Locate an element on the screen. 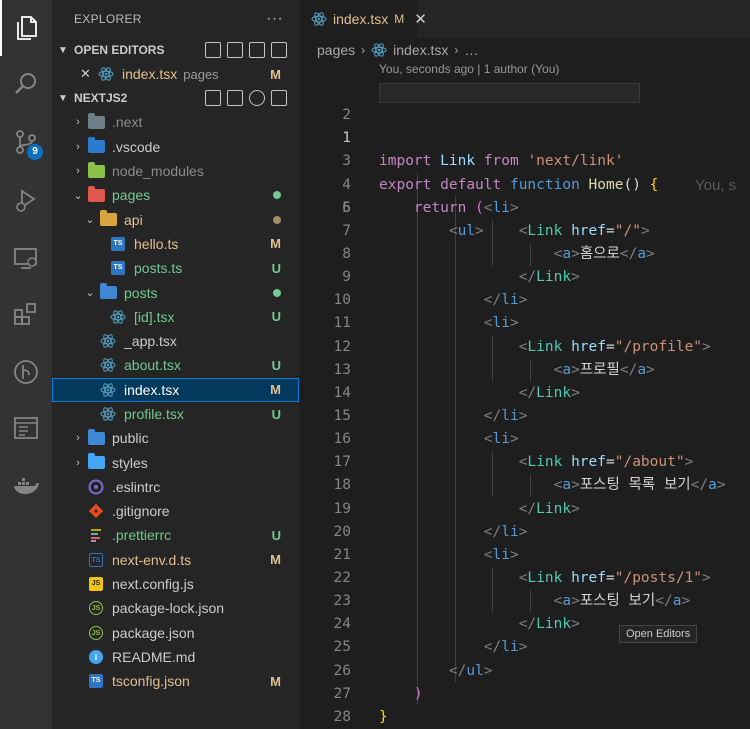  refresh-icon is located at coordinates (257, 98).